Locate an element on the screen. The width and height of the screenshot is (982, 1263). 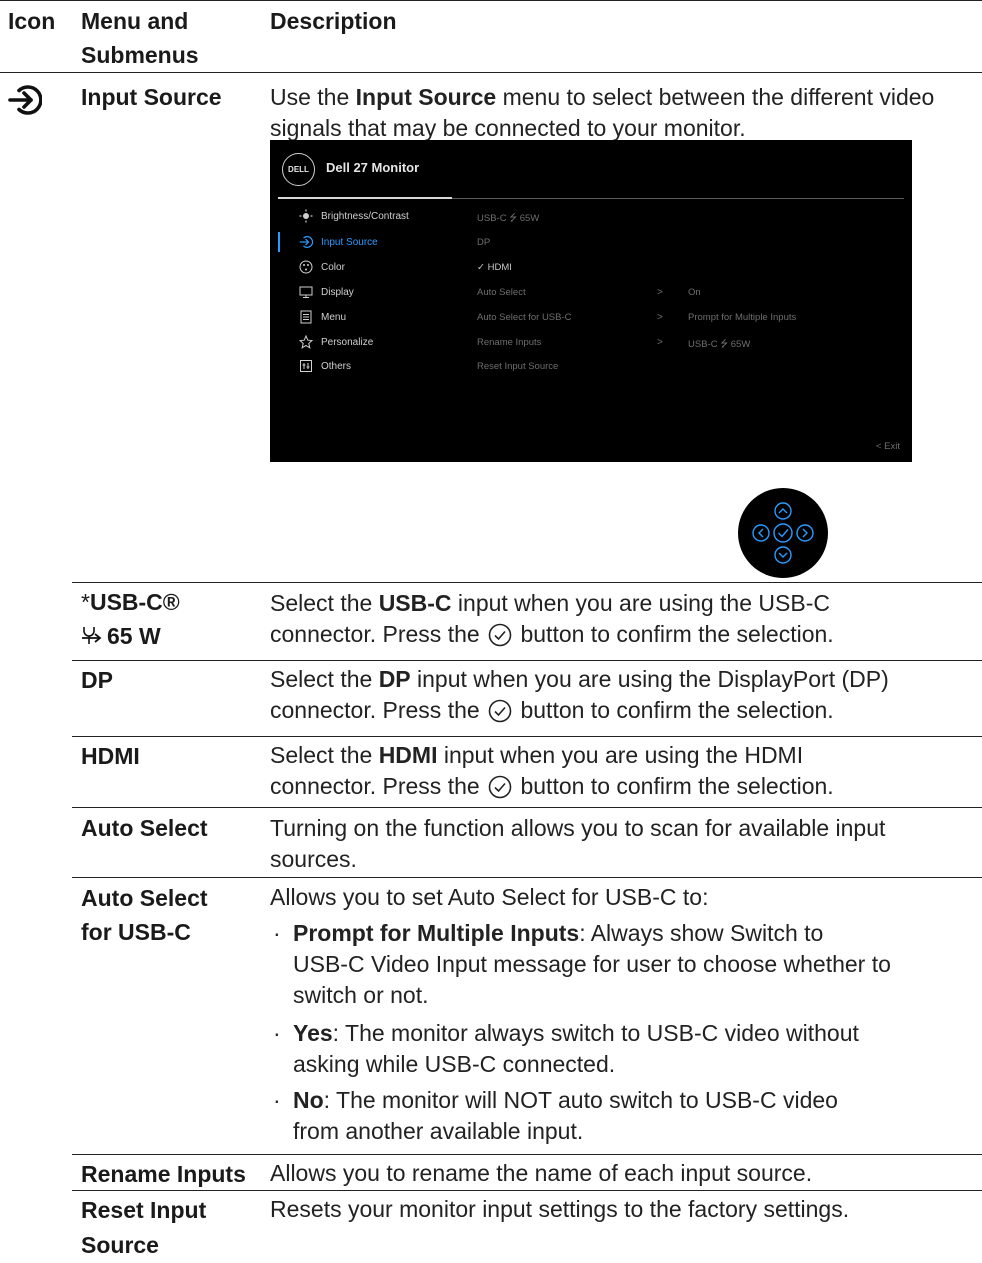
joystick-controller-icon is located at coordinates (783, 533).